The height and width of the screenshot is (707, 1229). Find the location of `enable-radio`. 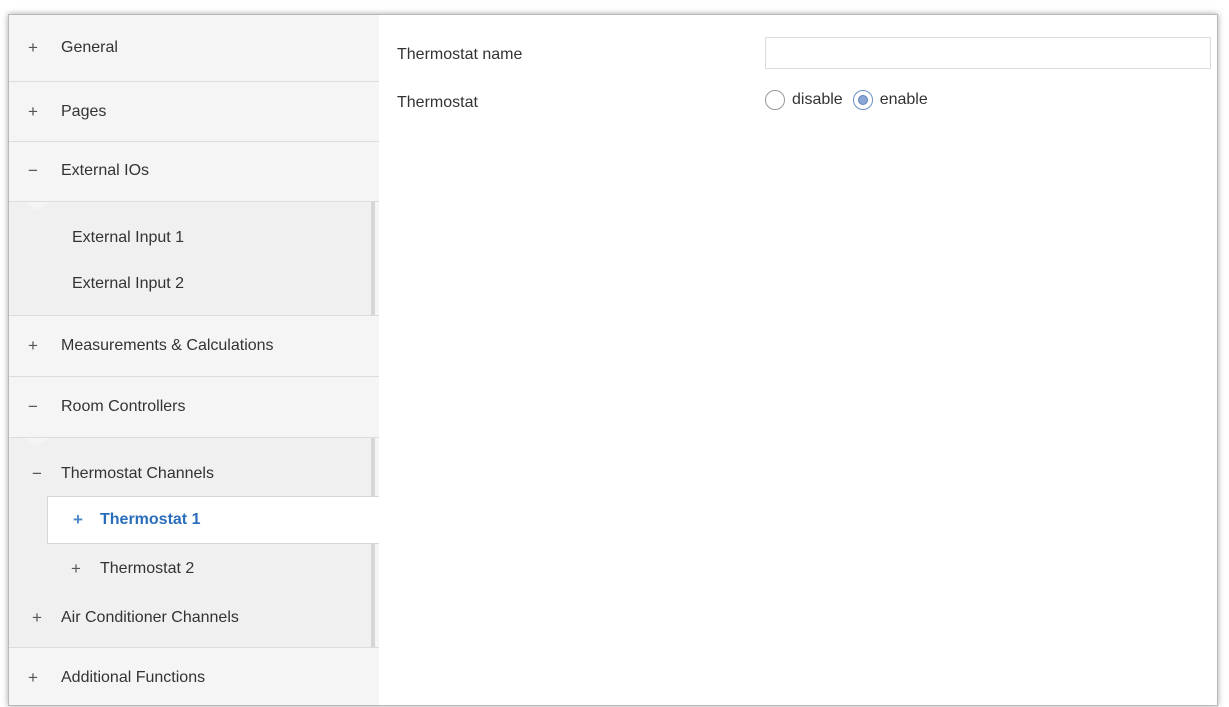

enable-radio is located at coordinates (862, 100).